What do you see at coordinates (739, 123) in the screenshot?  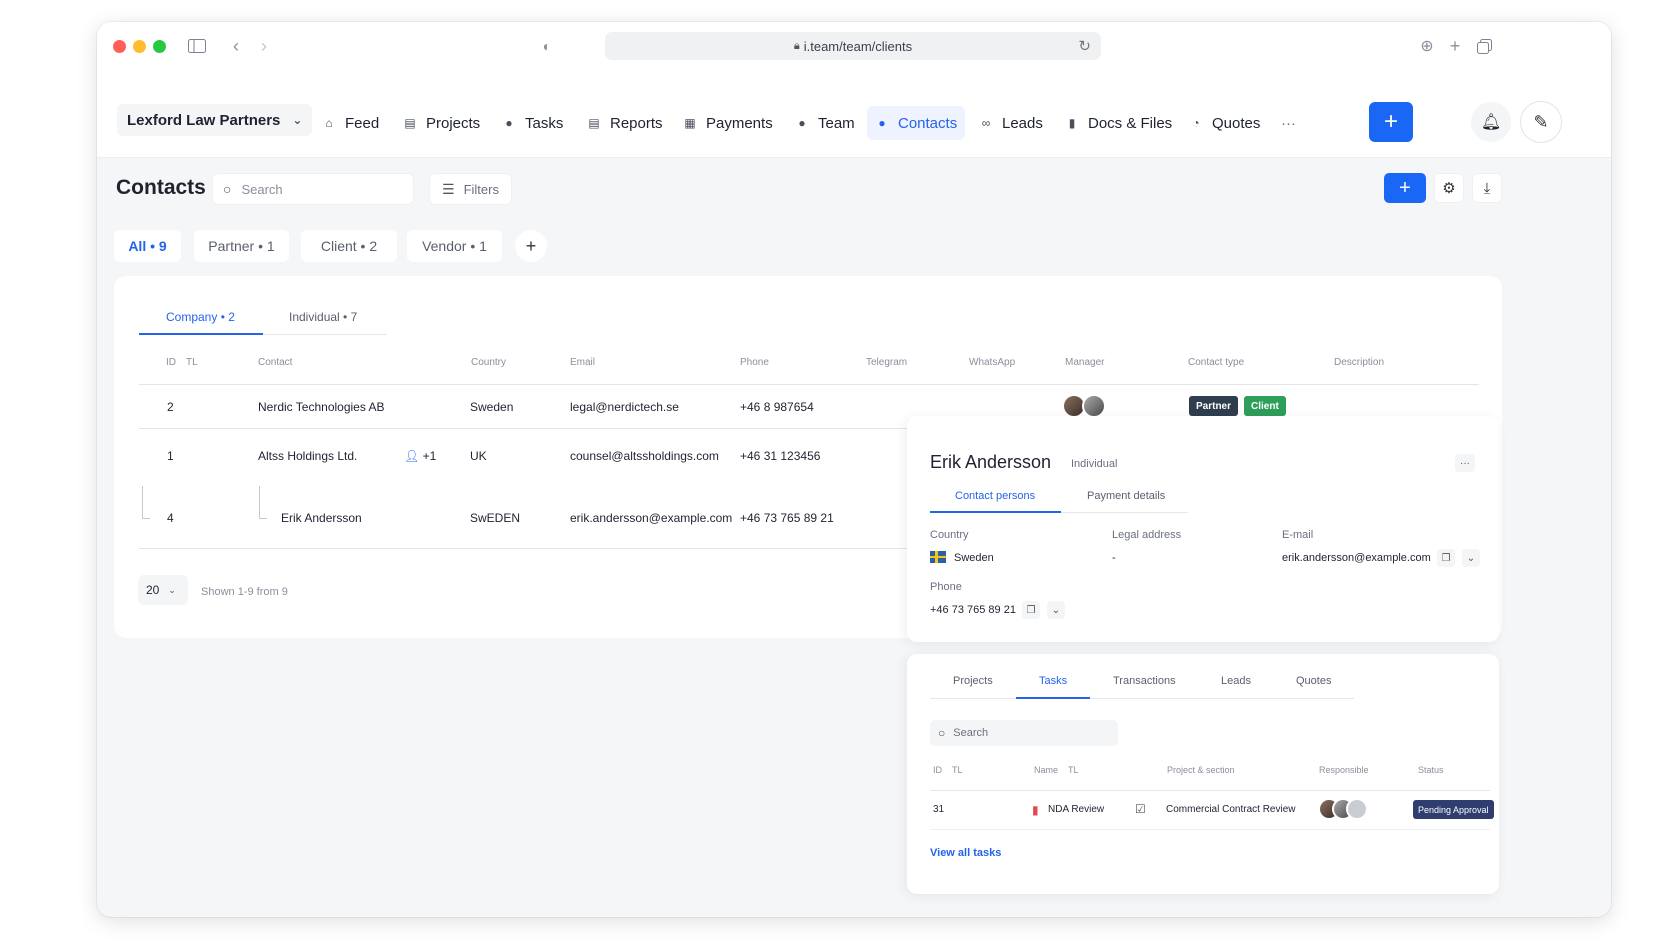 I see `nav-label: Payments` at bounding box center [739, 123].